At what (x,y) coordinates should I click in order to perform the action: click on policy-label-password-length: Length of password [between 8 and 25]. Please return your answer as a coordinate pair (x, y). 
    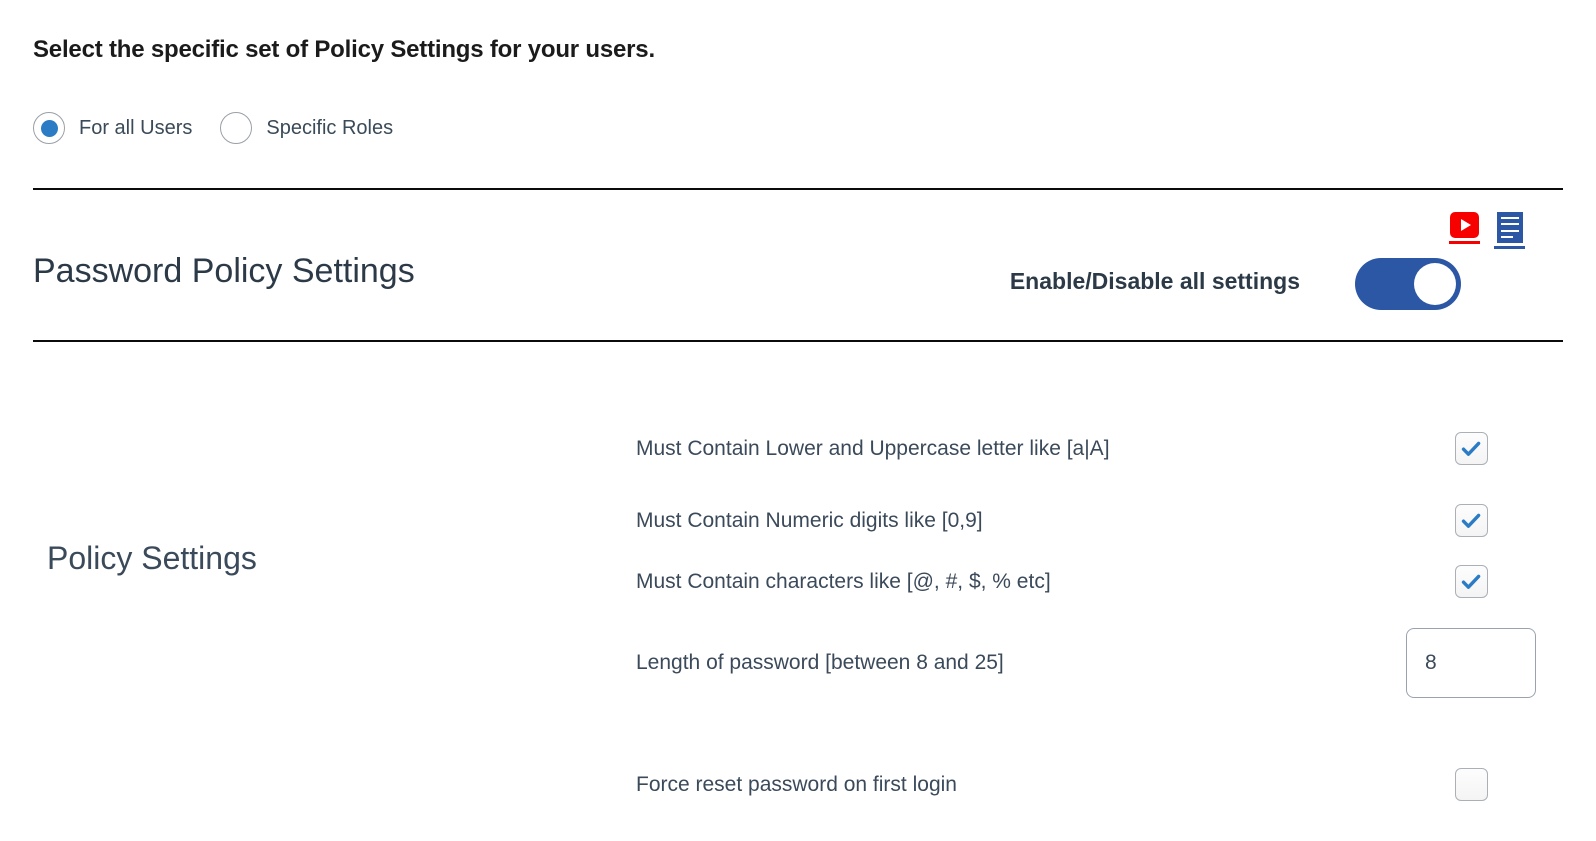
    Looking at the image, I should click on (820, 663).